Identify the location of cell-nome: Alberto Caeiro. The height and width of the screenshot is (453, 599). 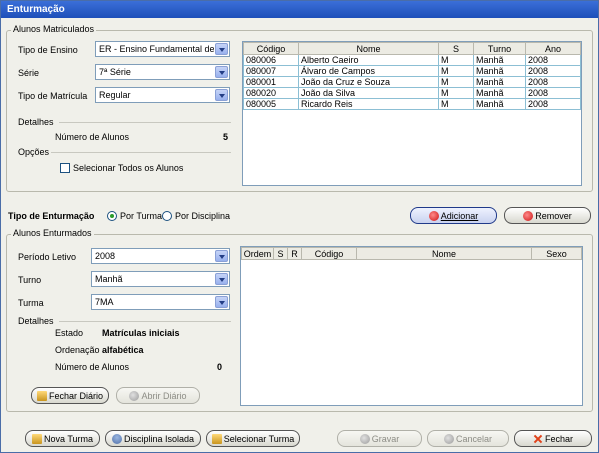
(368, 60).